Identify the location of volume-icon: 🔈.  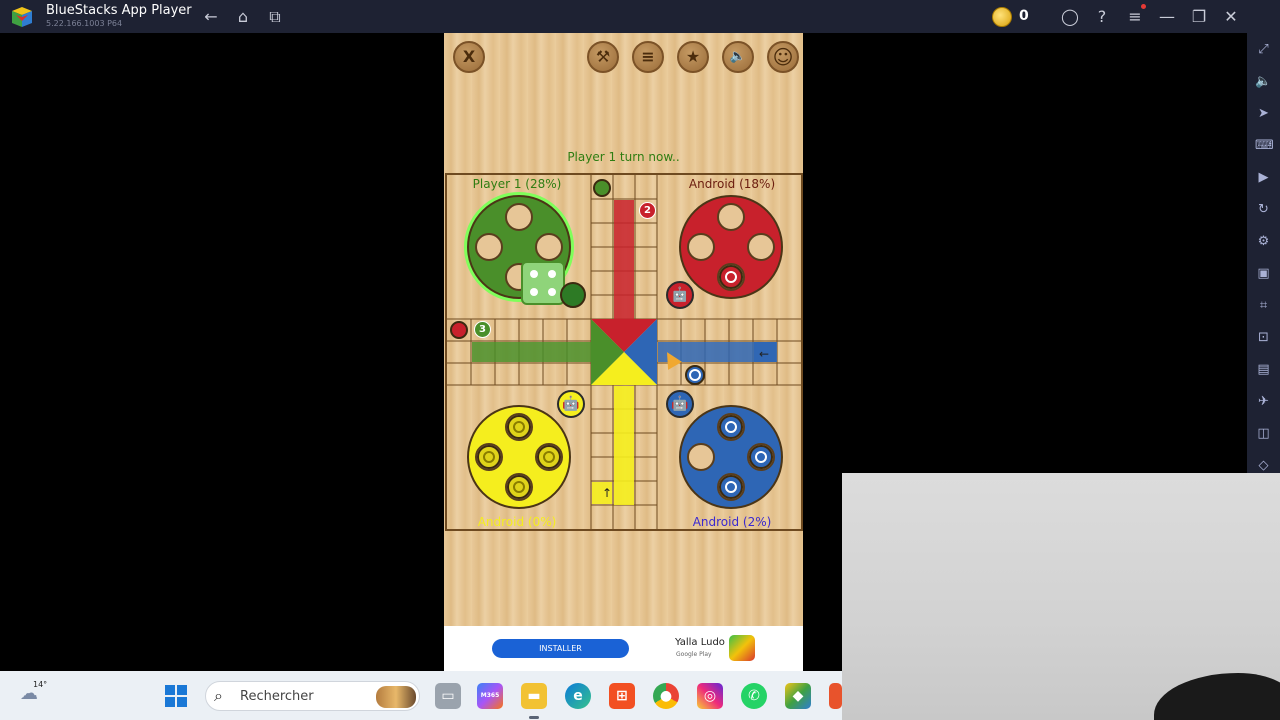
(1263, 81).